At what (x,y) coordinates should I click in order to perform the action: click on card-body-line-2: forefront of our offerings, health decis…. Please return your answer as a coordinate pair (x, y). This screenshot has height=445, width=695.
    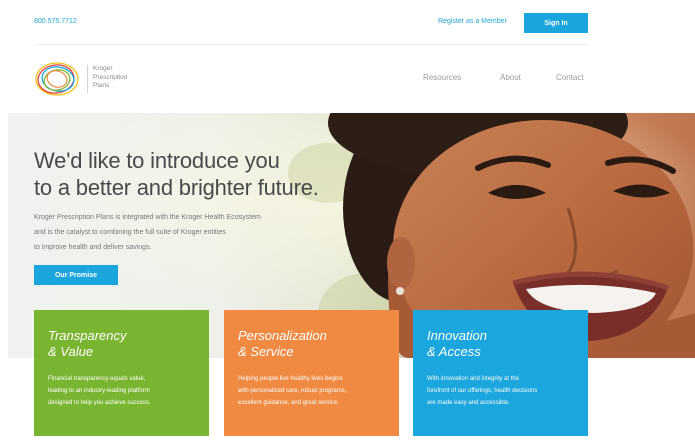
    Looking at the image, I should click on (482, 391).